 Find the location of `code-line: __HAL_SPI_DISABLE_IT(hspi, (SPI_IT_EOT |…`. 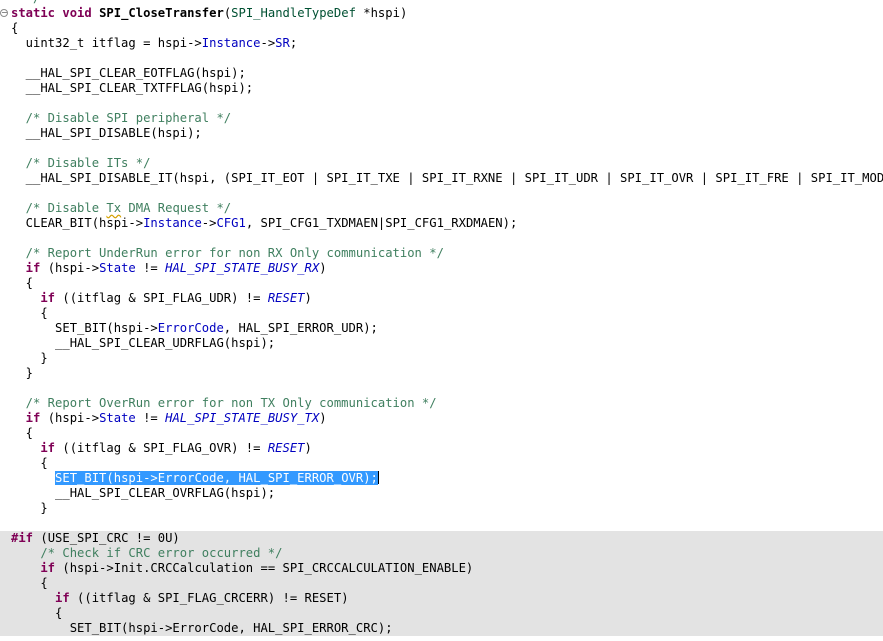

code-line: __HAL_SPI_DISABLE_IT(hspi, (SPI_IT_EOT |… is located at coordinates (441, 178).